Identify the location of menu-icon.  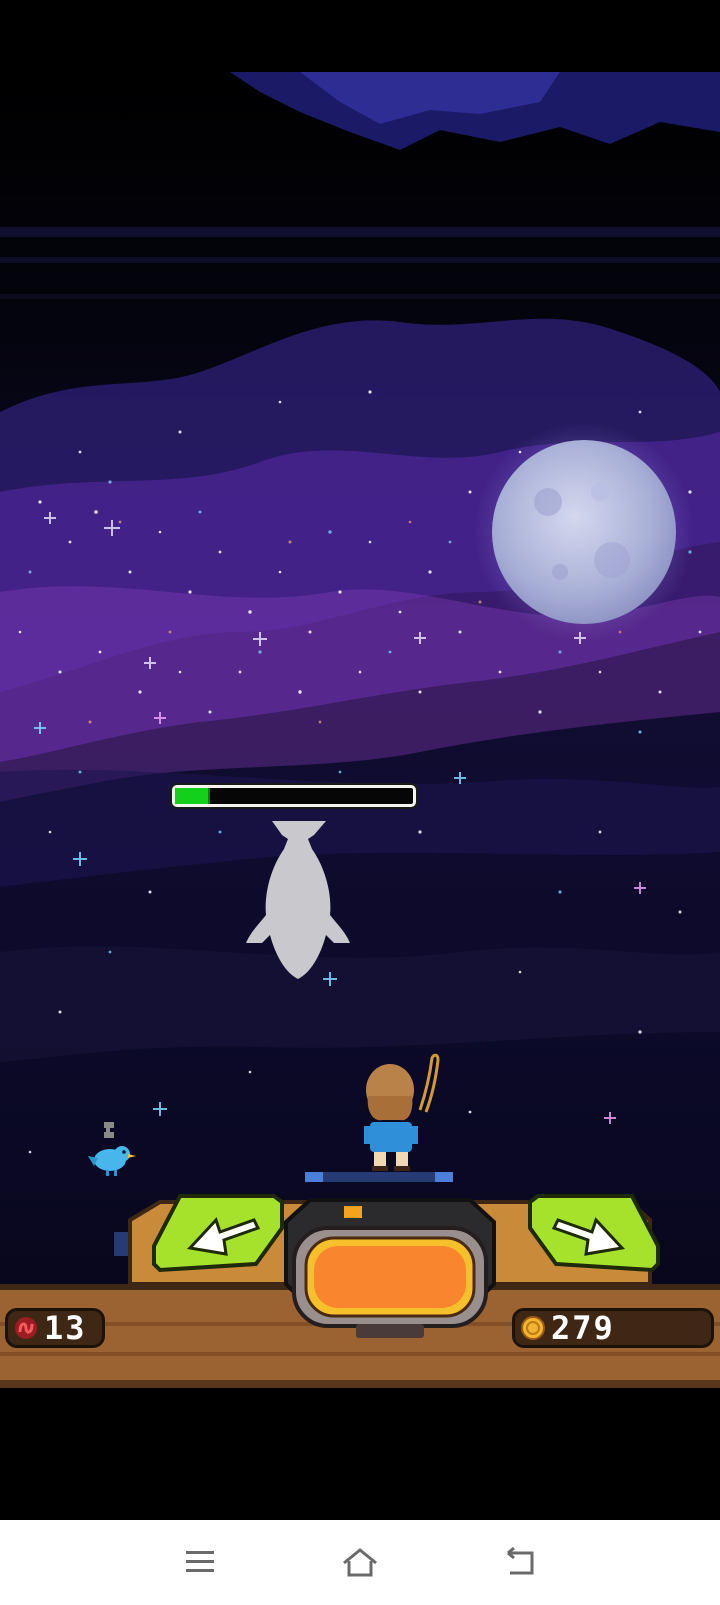
(200, 1561).